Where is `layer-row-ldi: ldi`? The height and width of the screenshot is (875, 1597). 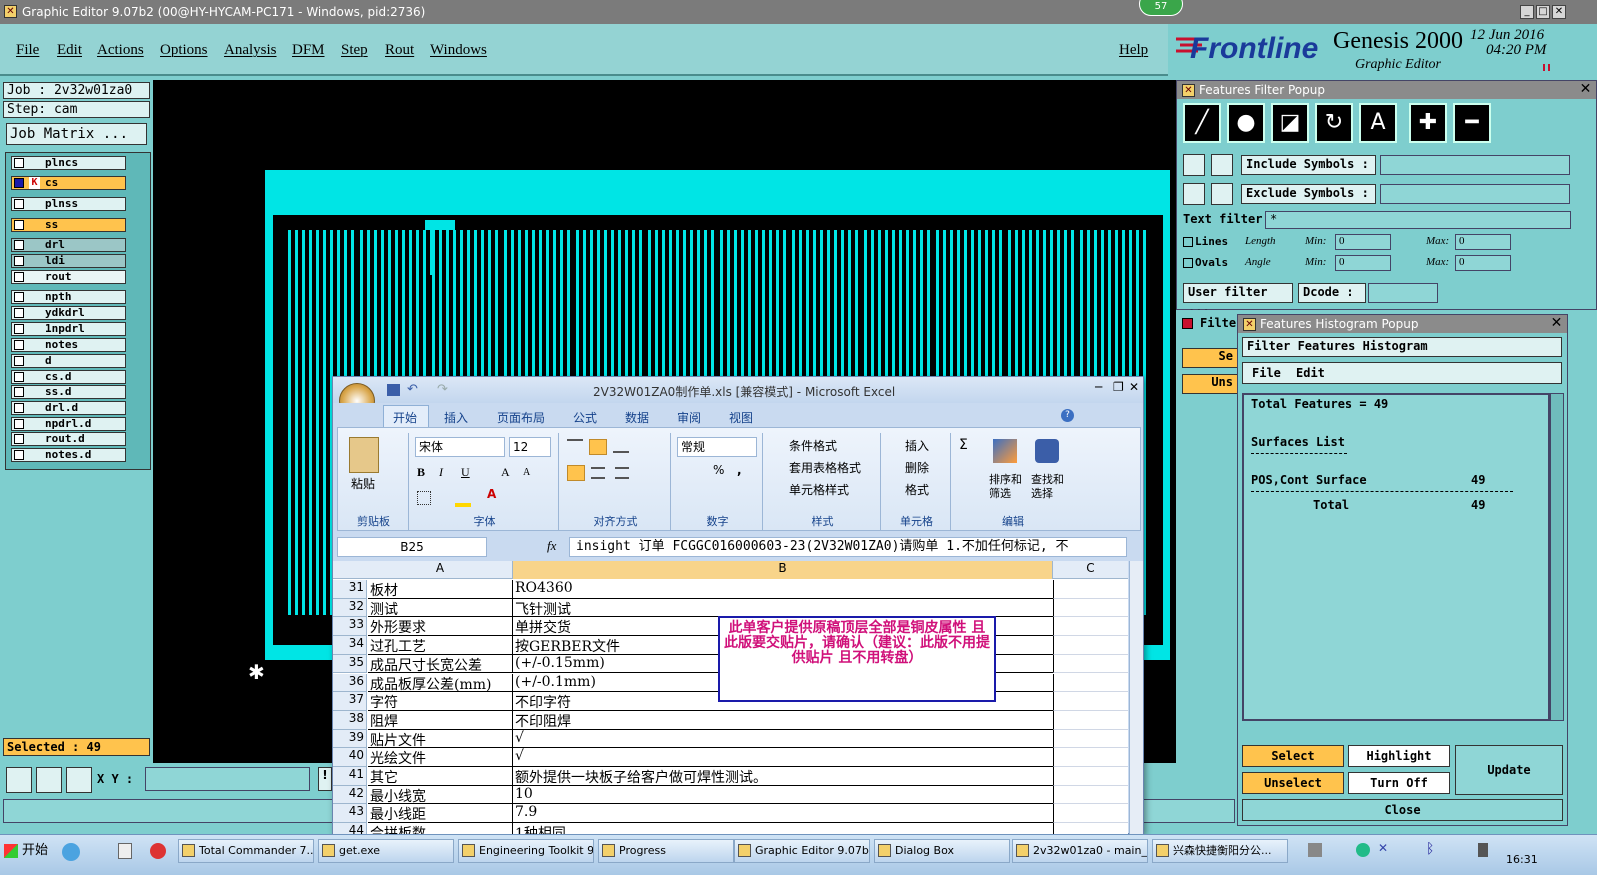
layer-row-ldi: ldi is located at coordinates (68, 261).